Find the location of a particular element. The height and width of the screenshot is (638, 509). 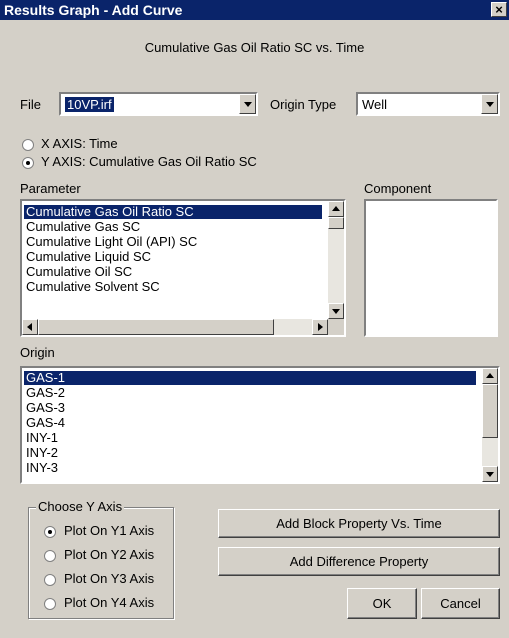

list-item: GAS-4 is located at coordinates (44, 423).